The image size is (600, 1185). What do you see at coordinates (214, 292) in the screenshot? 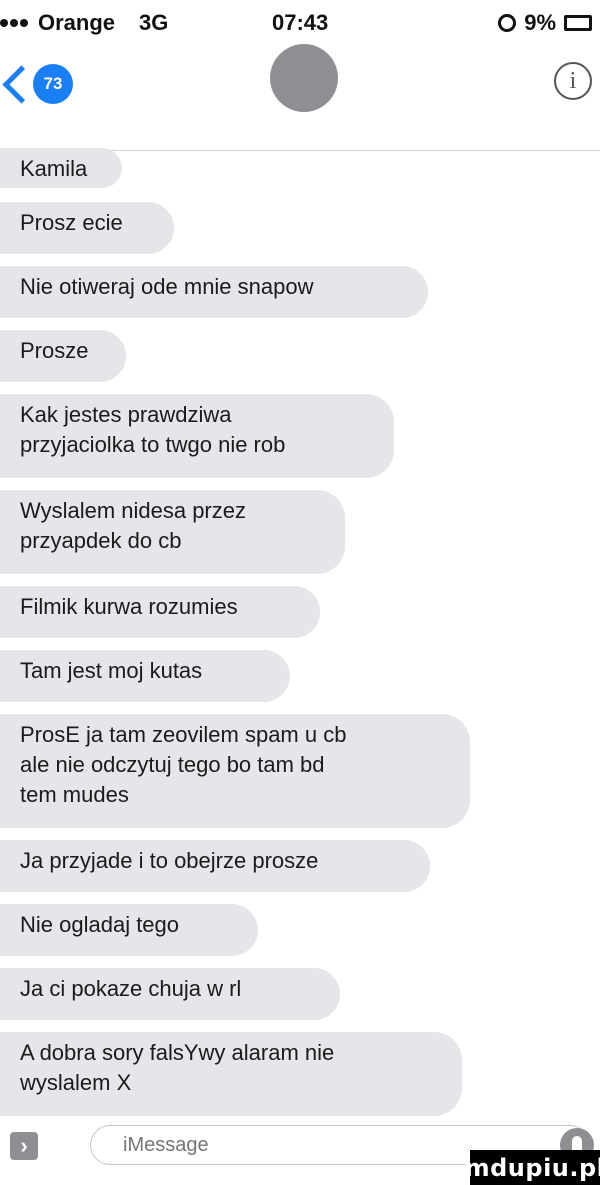
I see `message-bubble: Nie otiweraj ode mnie snapow` at bounding box center [214, 292].